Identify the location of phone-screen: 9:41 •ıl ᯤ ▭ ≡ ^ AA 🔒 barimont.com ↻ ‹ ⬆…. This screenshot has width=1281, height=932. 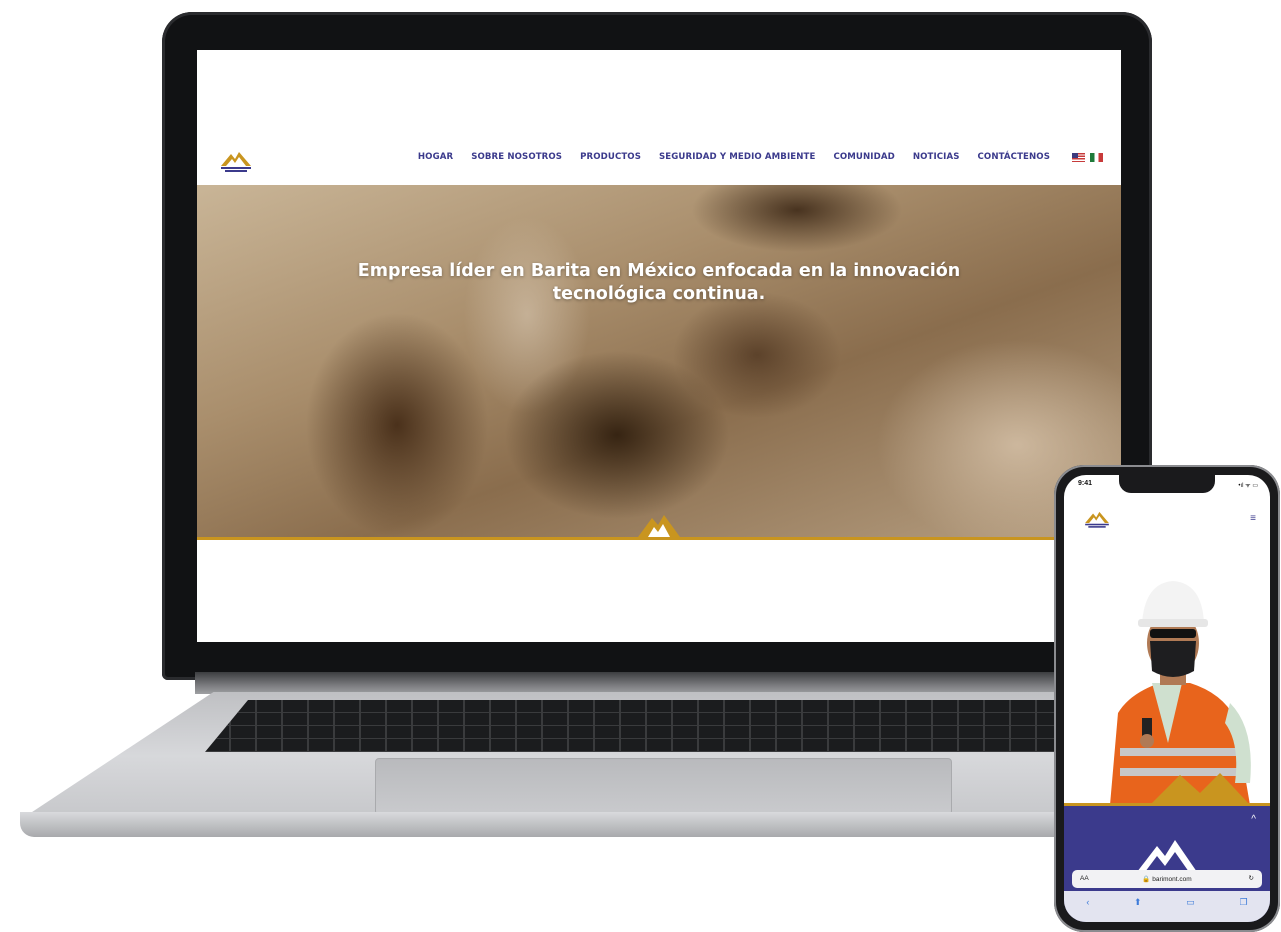
(1167, 698).